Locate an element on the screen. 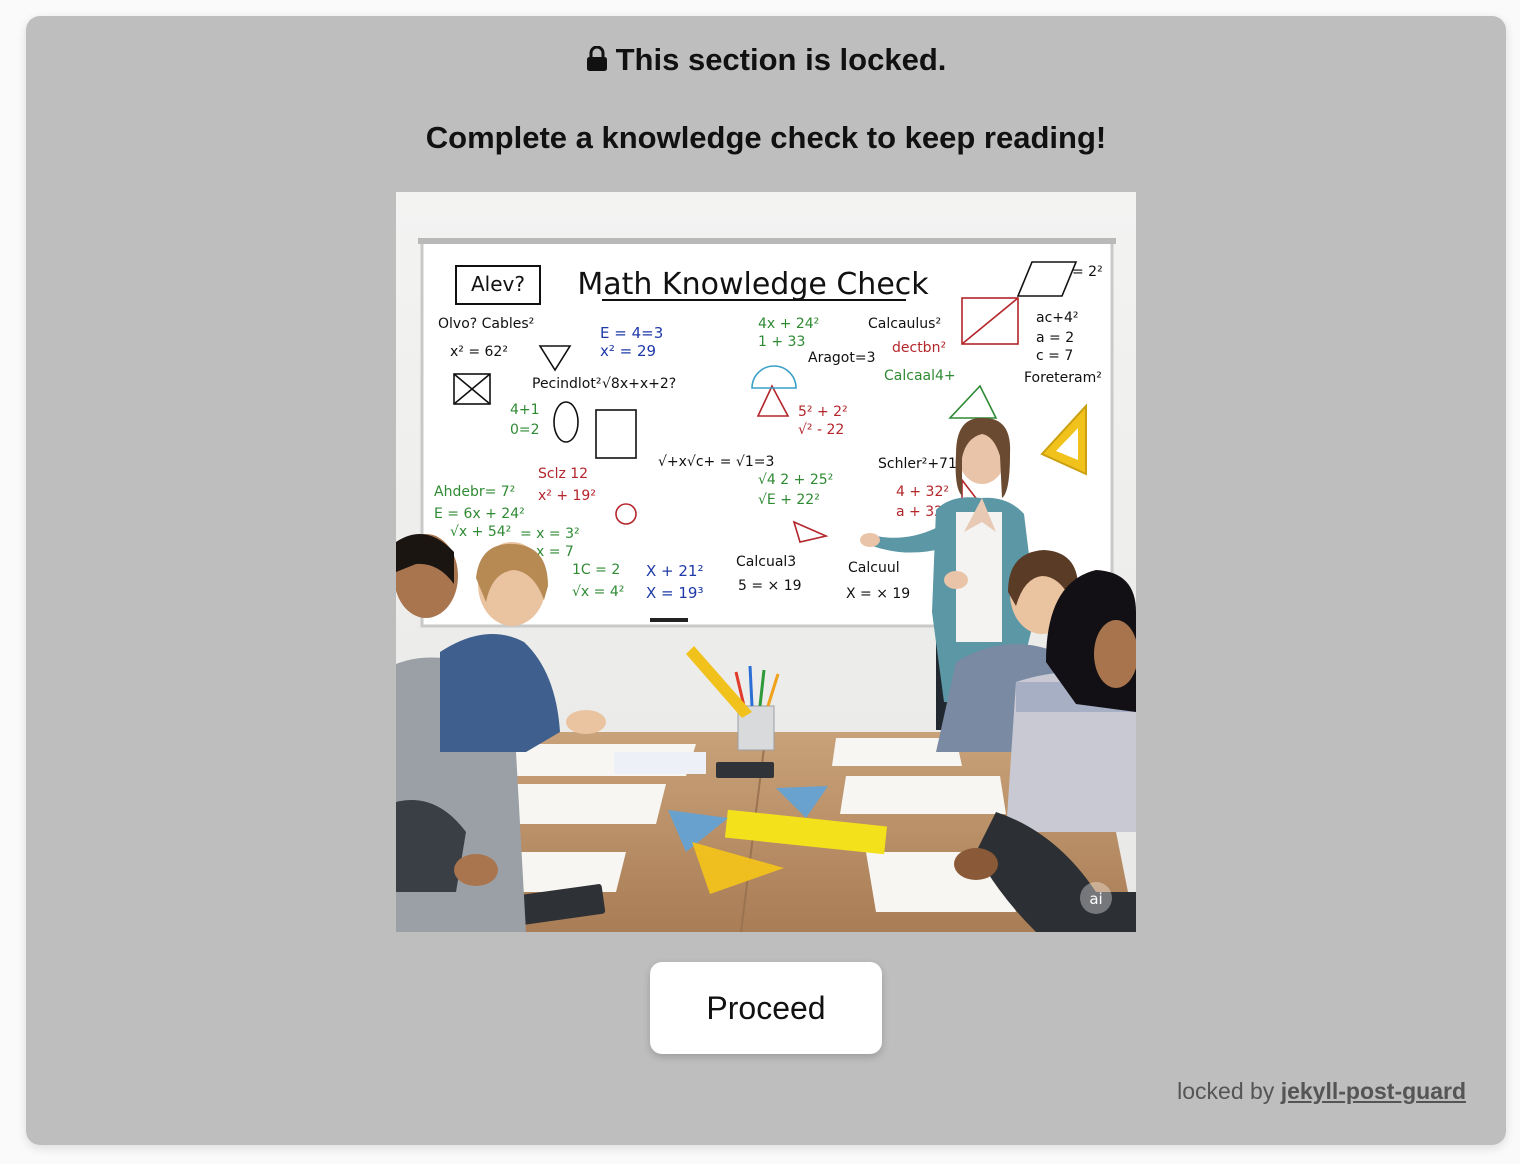 The image size is (1520, 1164). board-formula: √4 2 + 25² is located at coordinates (795, 480).